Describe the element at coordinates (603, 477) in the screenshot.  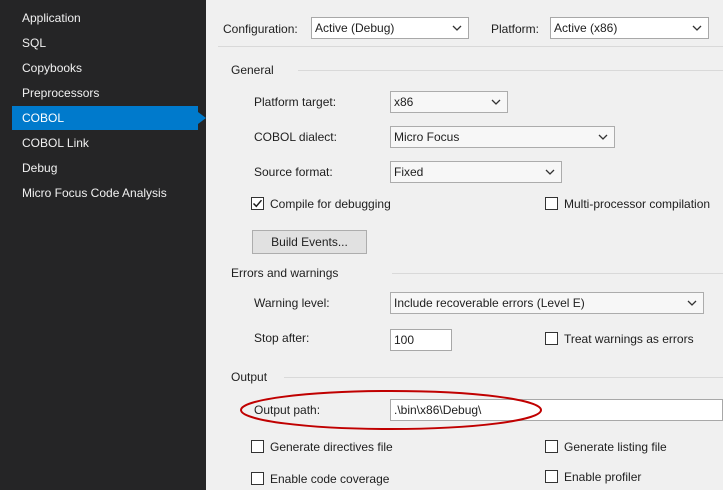
I see `enable-profiler-label: Enable profiler` at that location.